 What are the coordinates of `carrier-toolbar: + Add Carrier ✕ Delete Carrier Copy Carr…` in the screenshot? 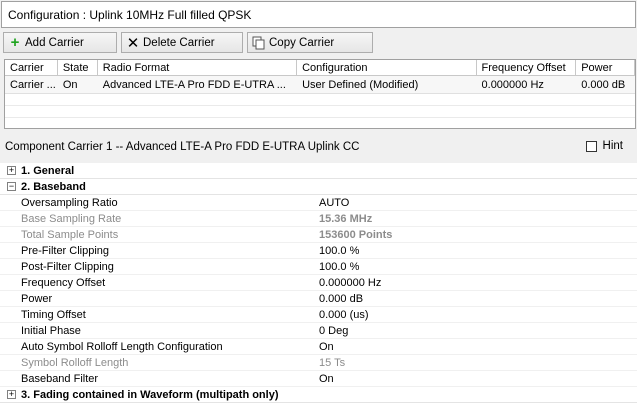 It's located at (188, 43).